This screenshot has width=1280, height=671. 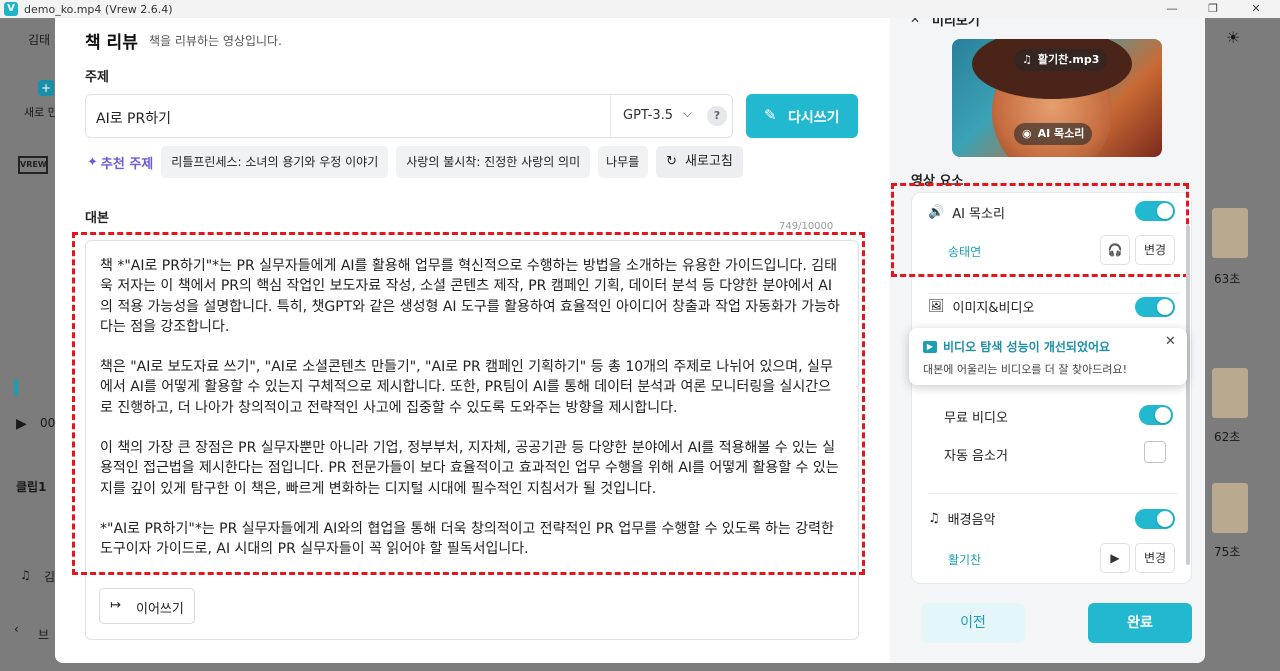 What do you see at coordinates (1061, 60) in the screenshot?
I see `music-pill: ♫ 활기찬.mp3` at bounding box center [1061, 60].